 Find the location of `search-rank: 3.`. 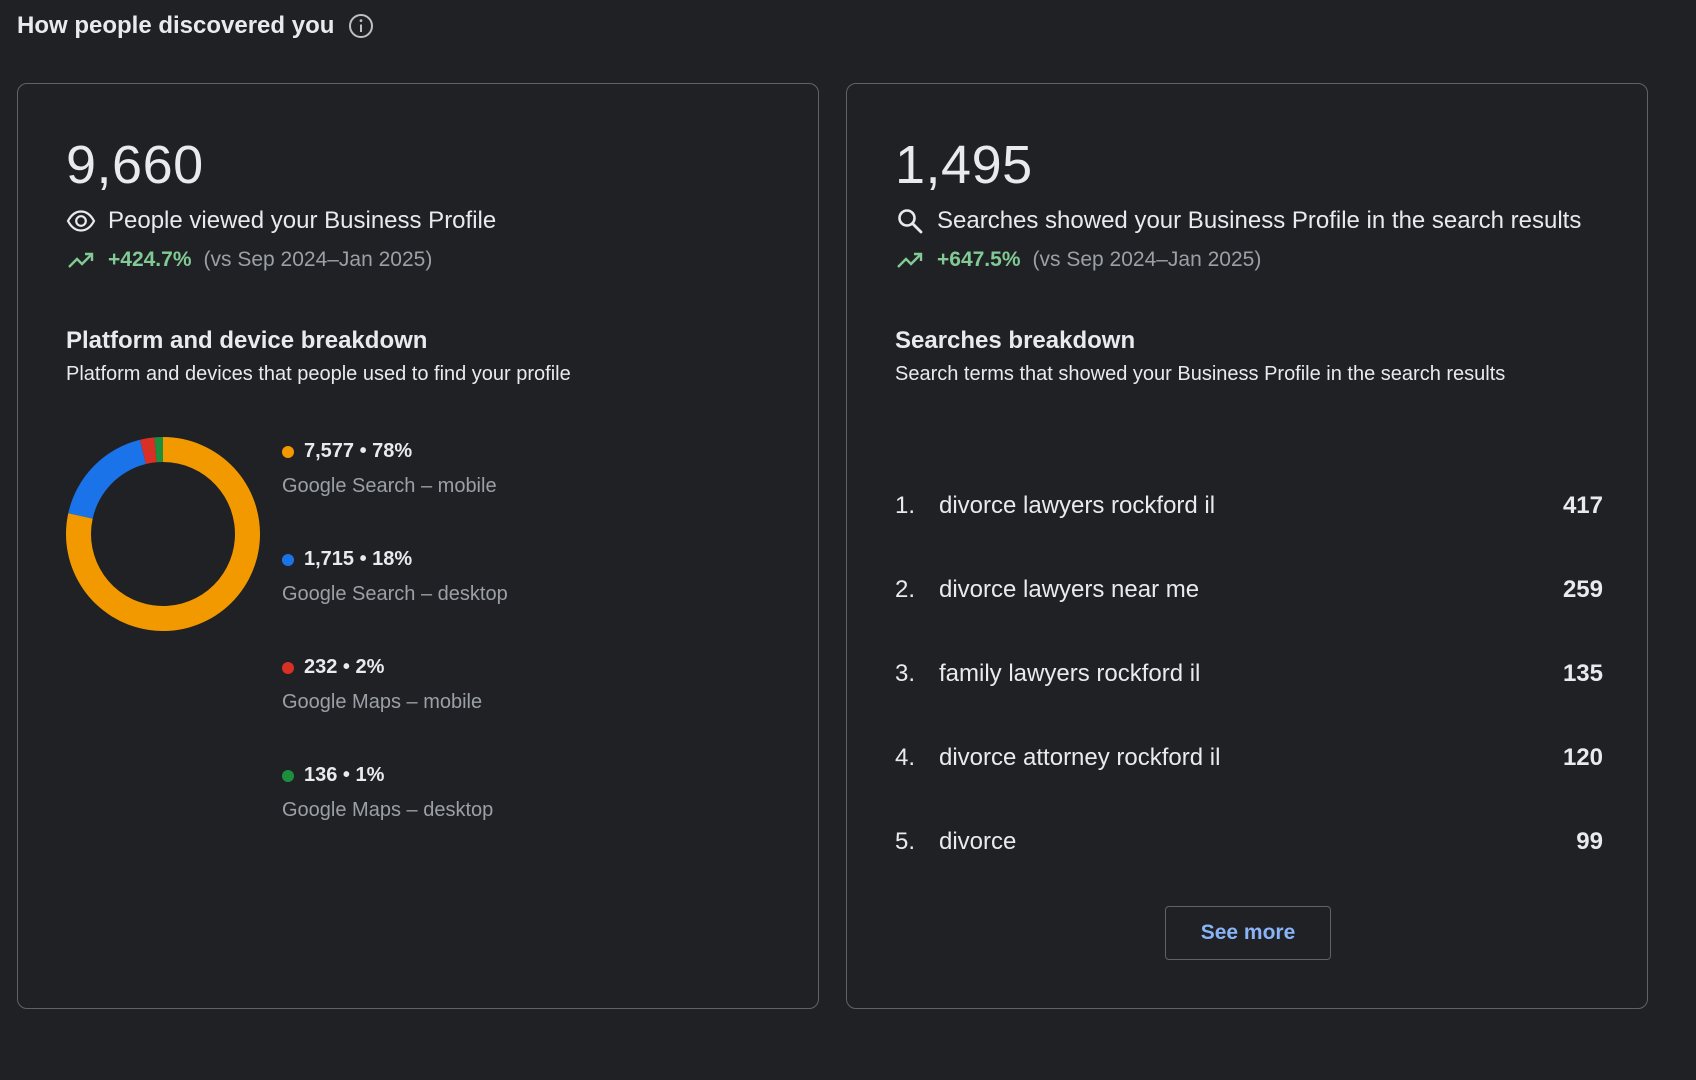

search-rank: 3. is located at coordinates (905, 673).